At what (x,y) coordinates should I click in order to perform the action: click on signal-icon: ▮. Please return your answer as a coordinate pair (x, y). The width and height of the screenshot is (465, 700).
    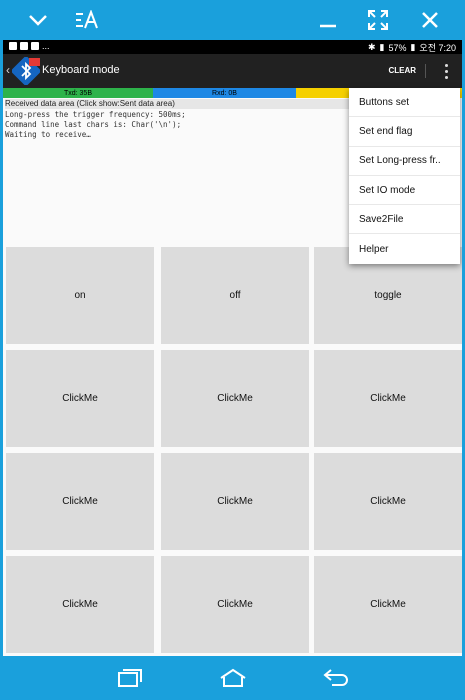
    Looking at the image, I should click on (382, 47).